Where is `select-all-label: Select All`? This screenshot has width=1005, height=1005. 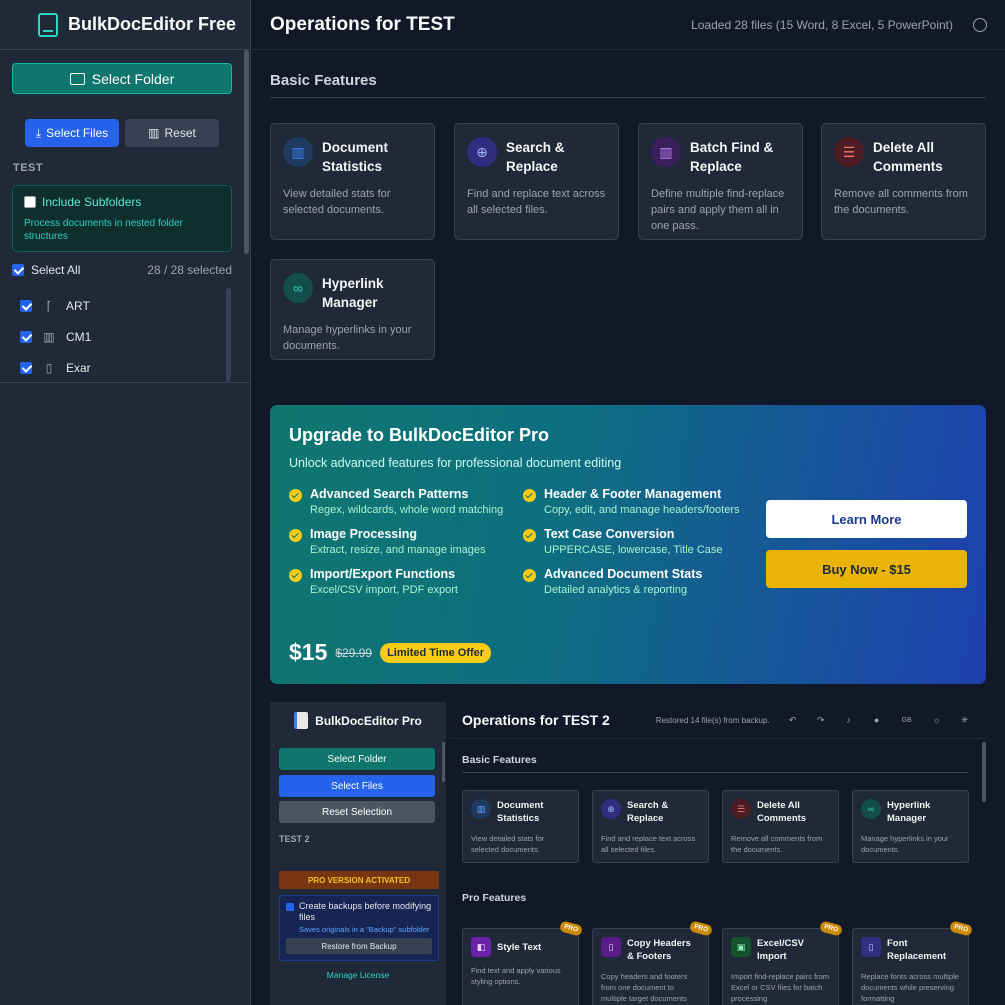 select-all-label: Select All is located at coordinates (55, 270).